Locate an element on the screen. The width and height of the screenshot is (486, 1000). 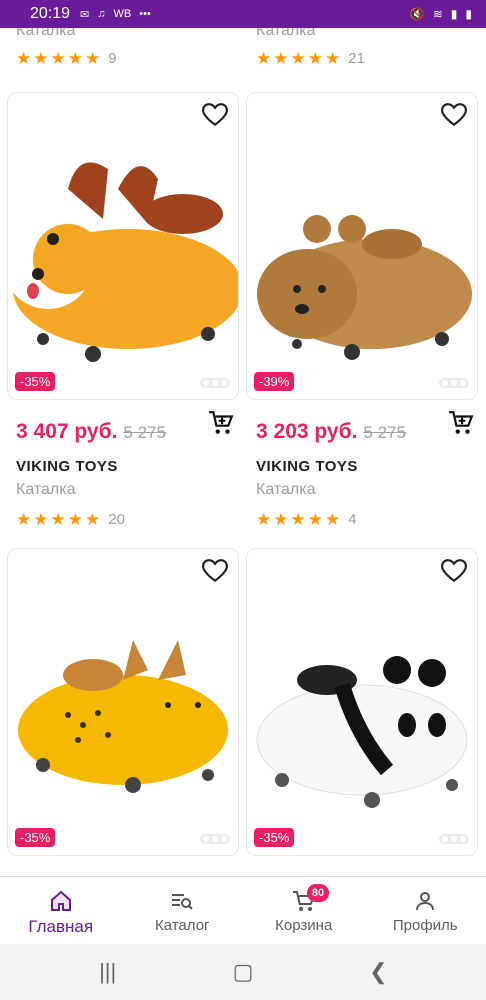
tiktok-icon: ♫ is located at coordinates (101, 14).